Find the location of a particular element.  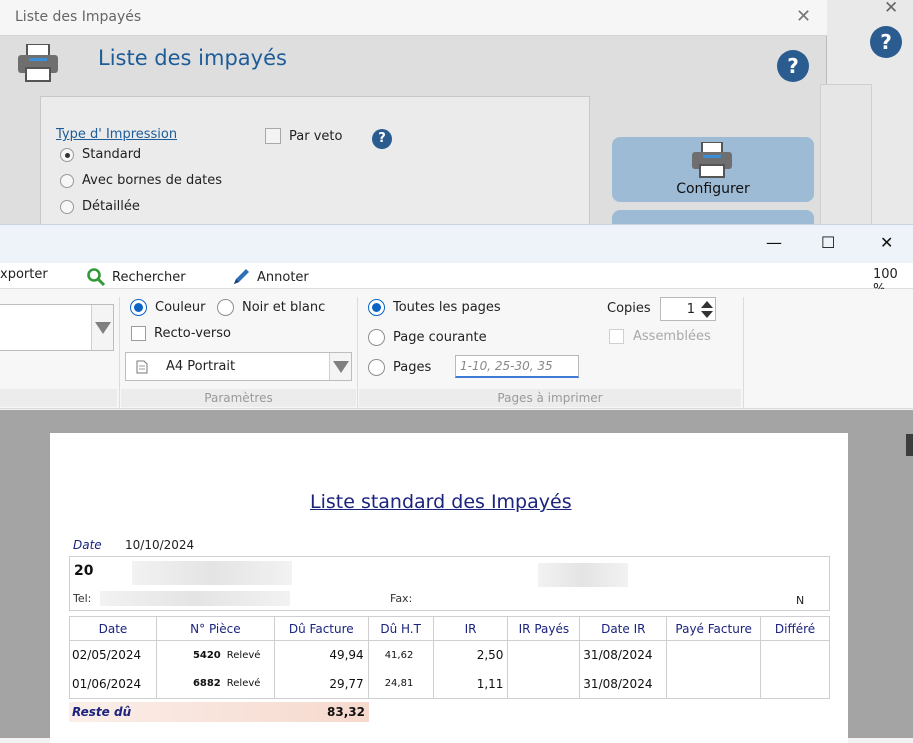

printer-select-arrow-icon is located at coordinates (102, 327).